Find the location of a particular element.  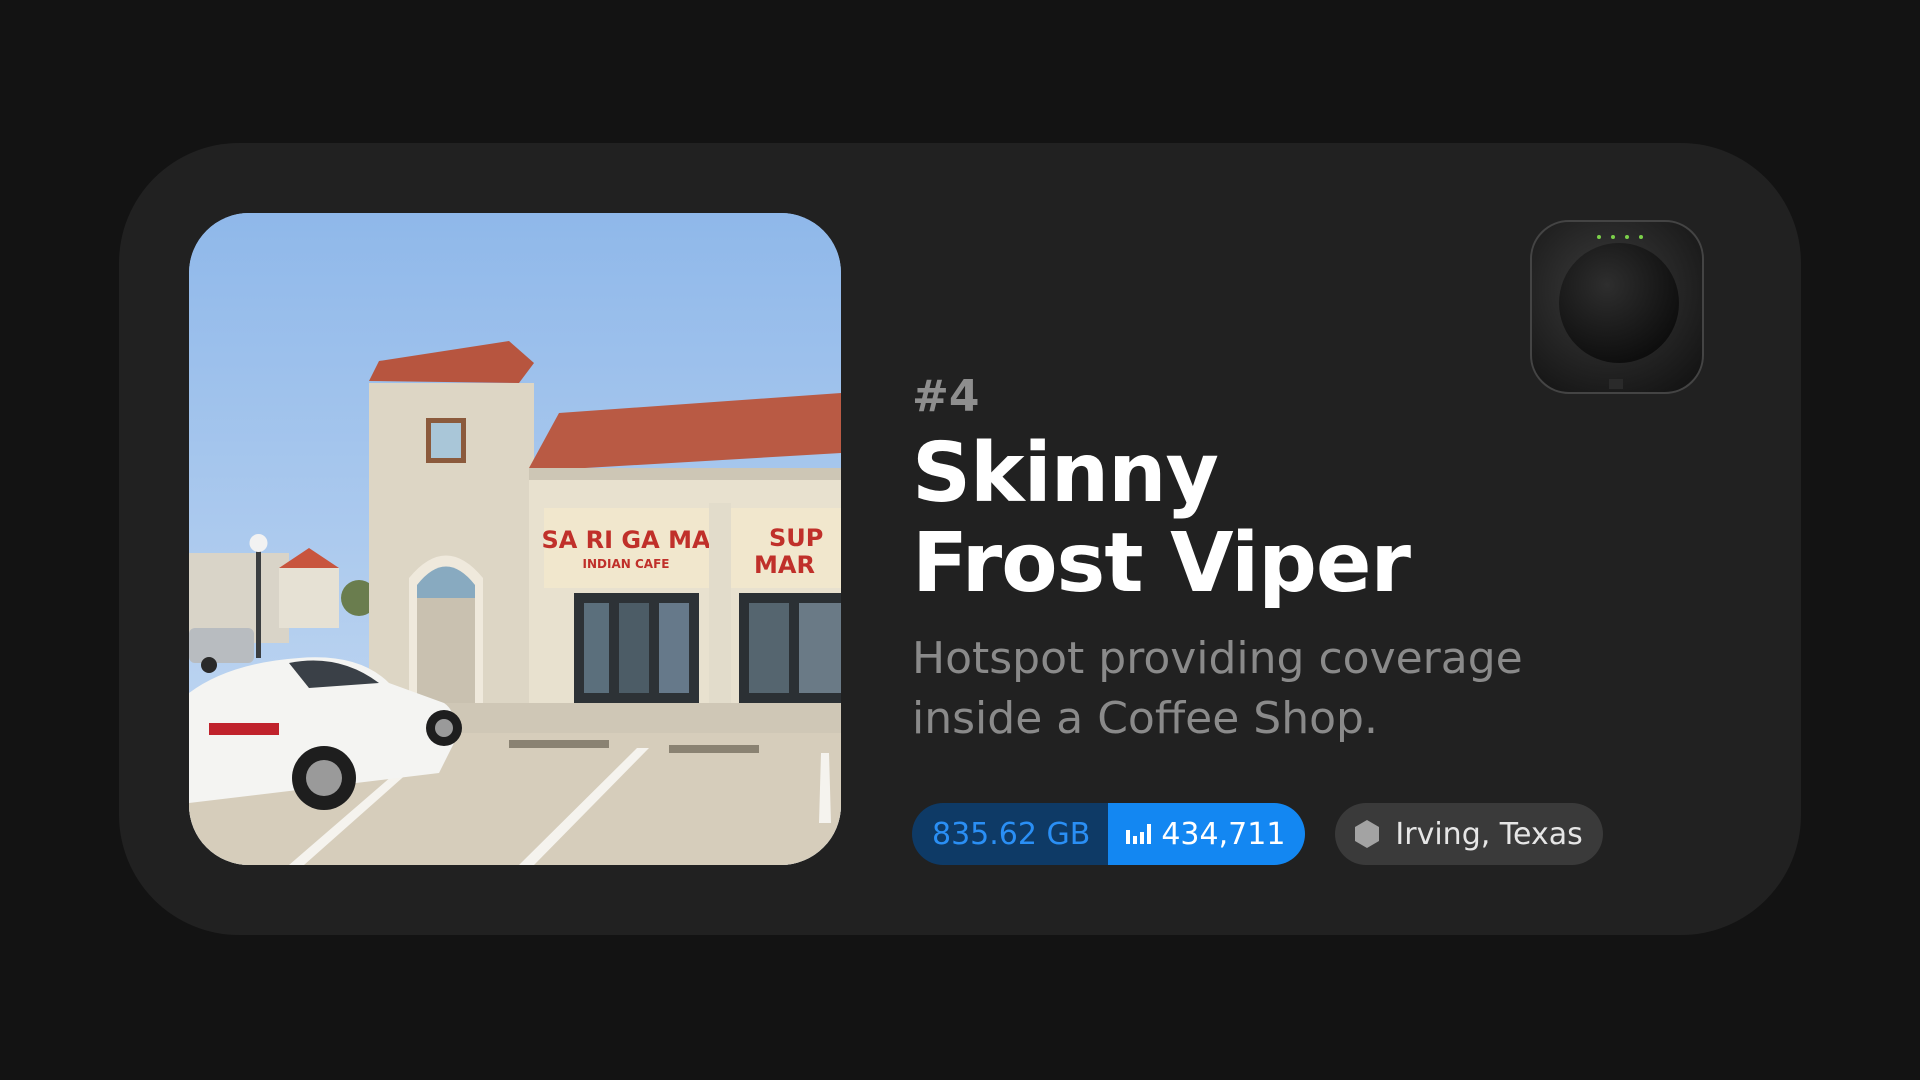

location-label: Irving, Texas is located at coordinates (1489, 834).